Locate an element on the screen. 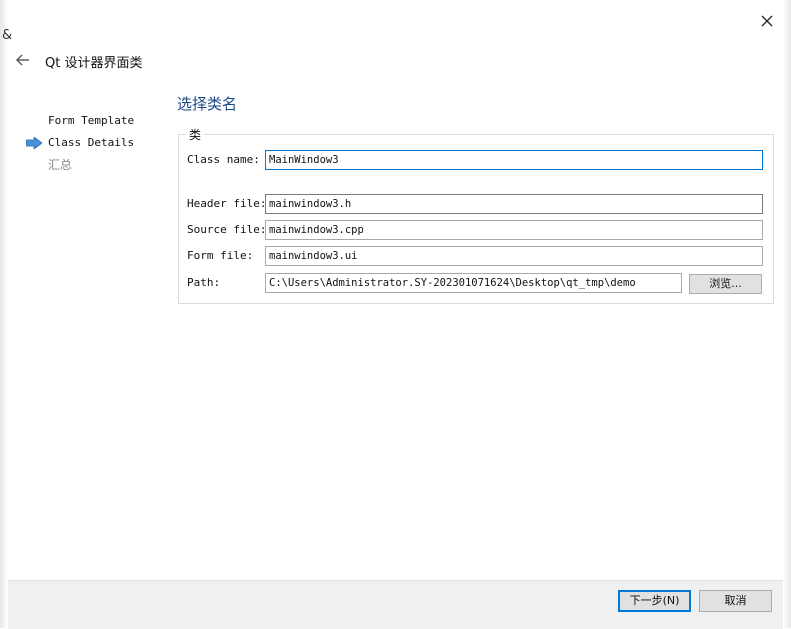  window-shadow-left is located at coordinates (4, 314).